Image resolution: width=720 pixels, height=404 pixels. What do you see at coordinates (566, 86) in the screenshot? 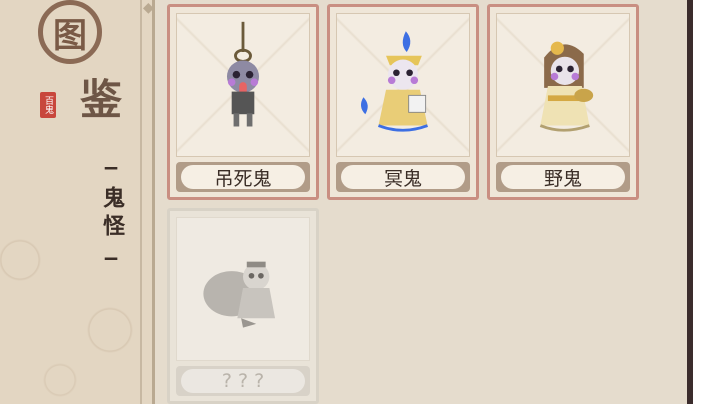
I see `wild-ghost-icon` at bounding box center [566, 86].